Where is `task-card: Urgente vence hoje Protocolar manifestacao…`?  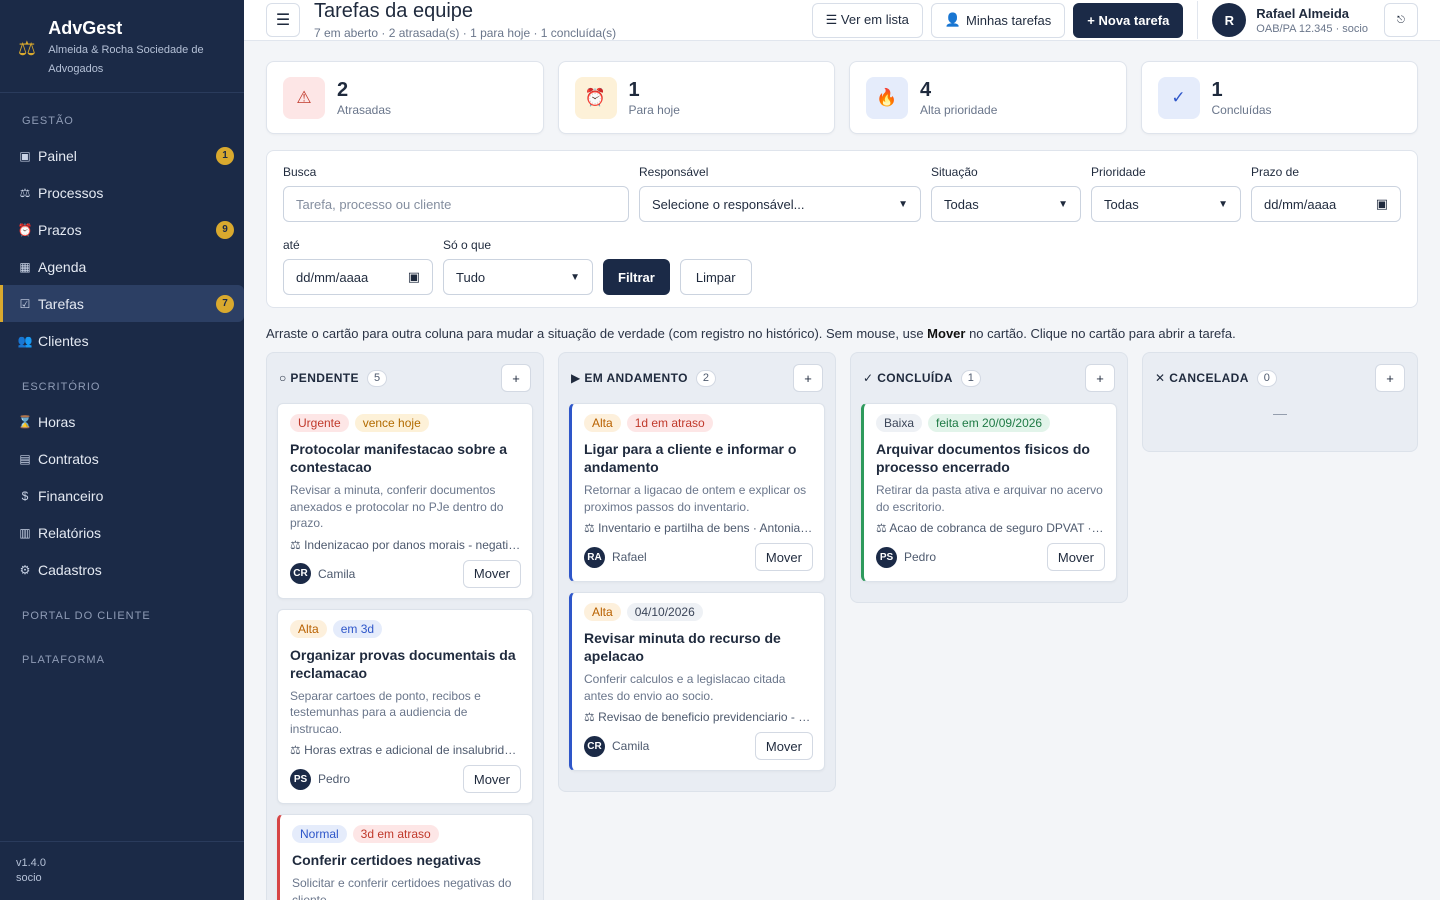 task-card: Urgente vence hoje Protocolar manifestacao… is located at coordinates (405, 501).